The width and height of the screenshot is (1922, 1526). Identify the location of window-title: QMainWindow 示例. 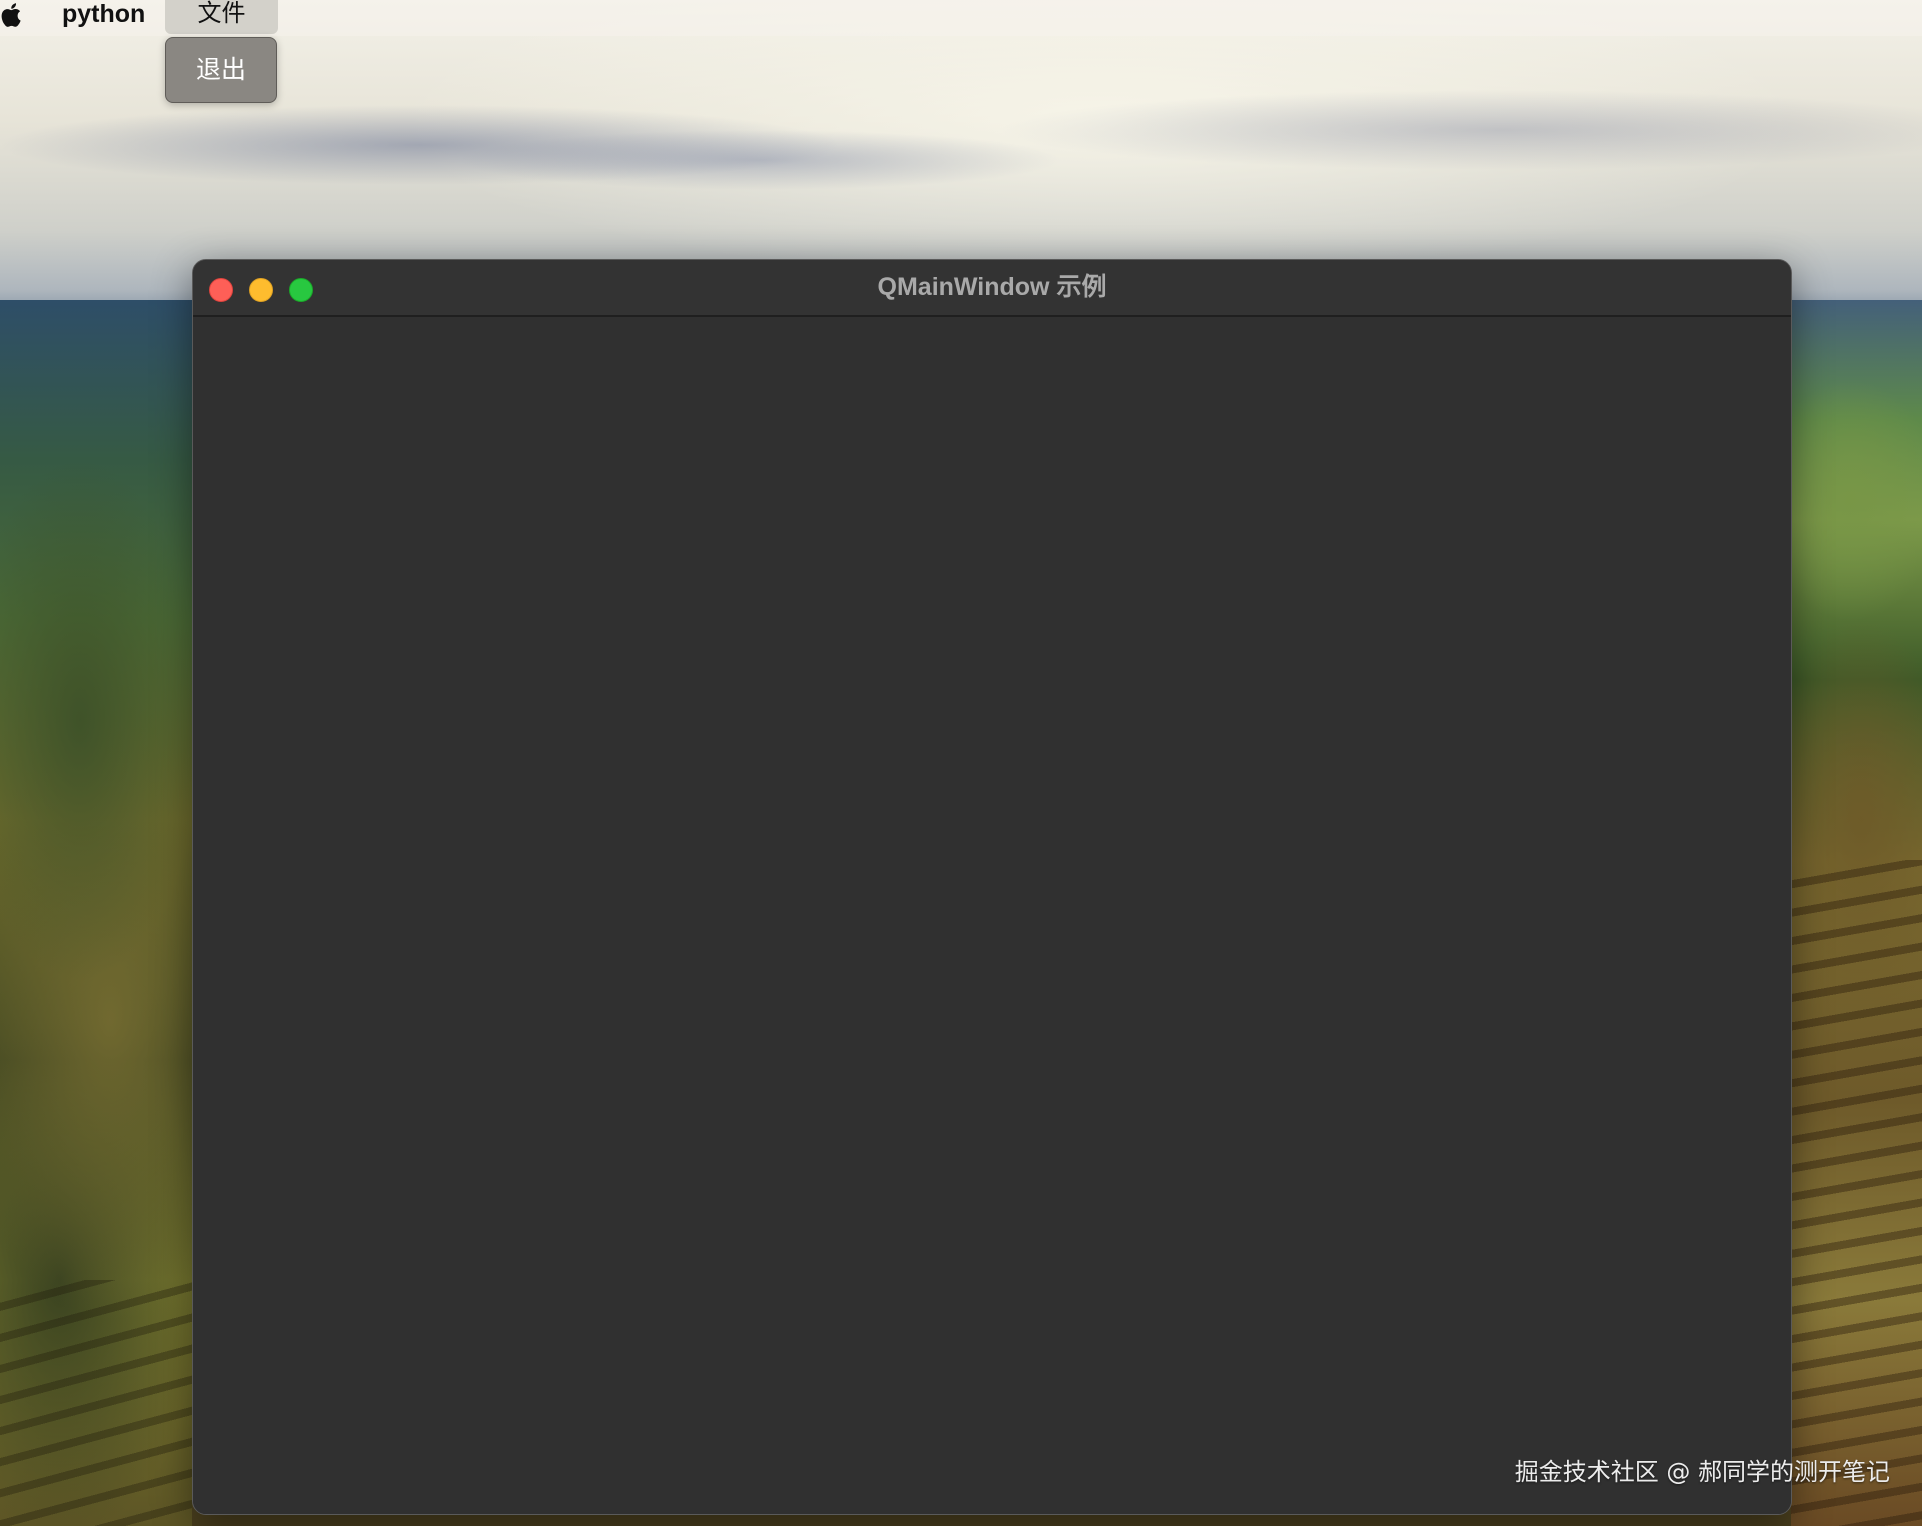
(992, 287).